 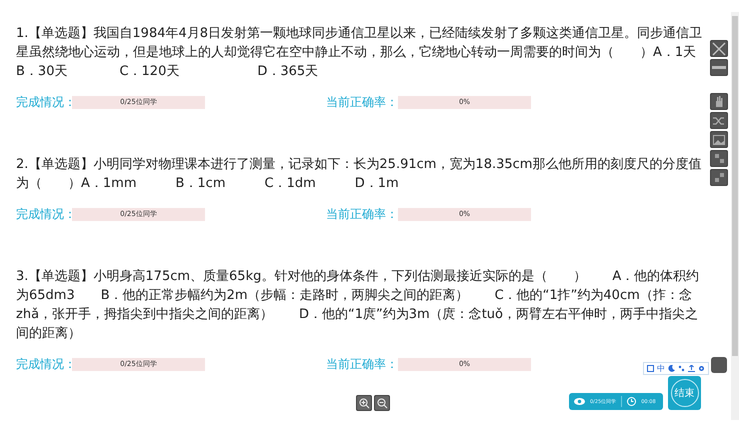 I want to click on upload-icon, so click(x=691, y=368).